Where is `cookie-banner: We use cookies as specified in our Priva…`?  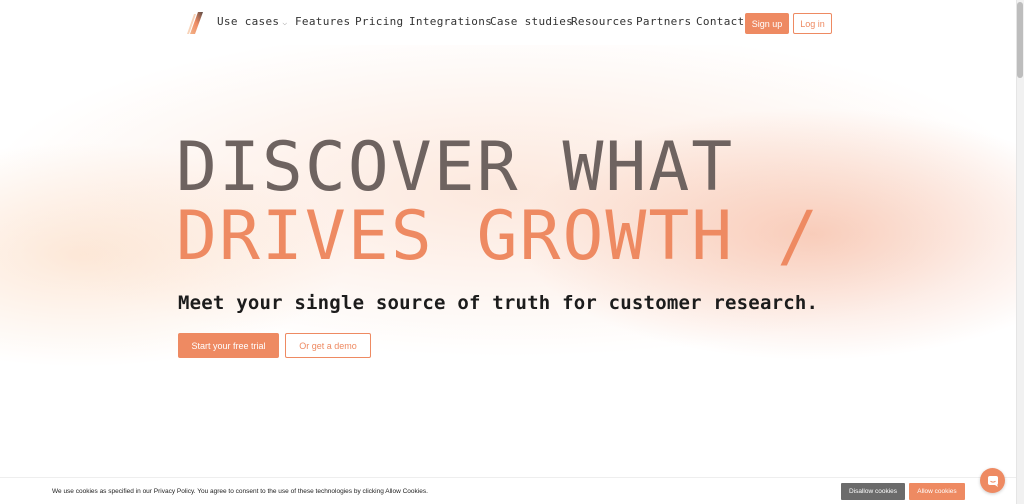
cookie-banner: We use cookies as specified in our Priva… is located at coordinates (508, 490).